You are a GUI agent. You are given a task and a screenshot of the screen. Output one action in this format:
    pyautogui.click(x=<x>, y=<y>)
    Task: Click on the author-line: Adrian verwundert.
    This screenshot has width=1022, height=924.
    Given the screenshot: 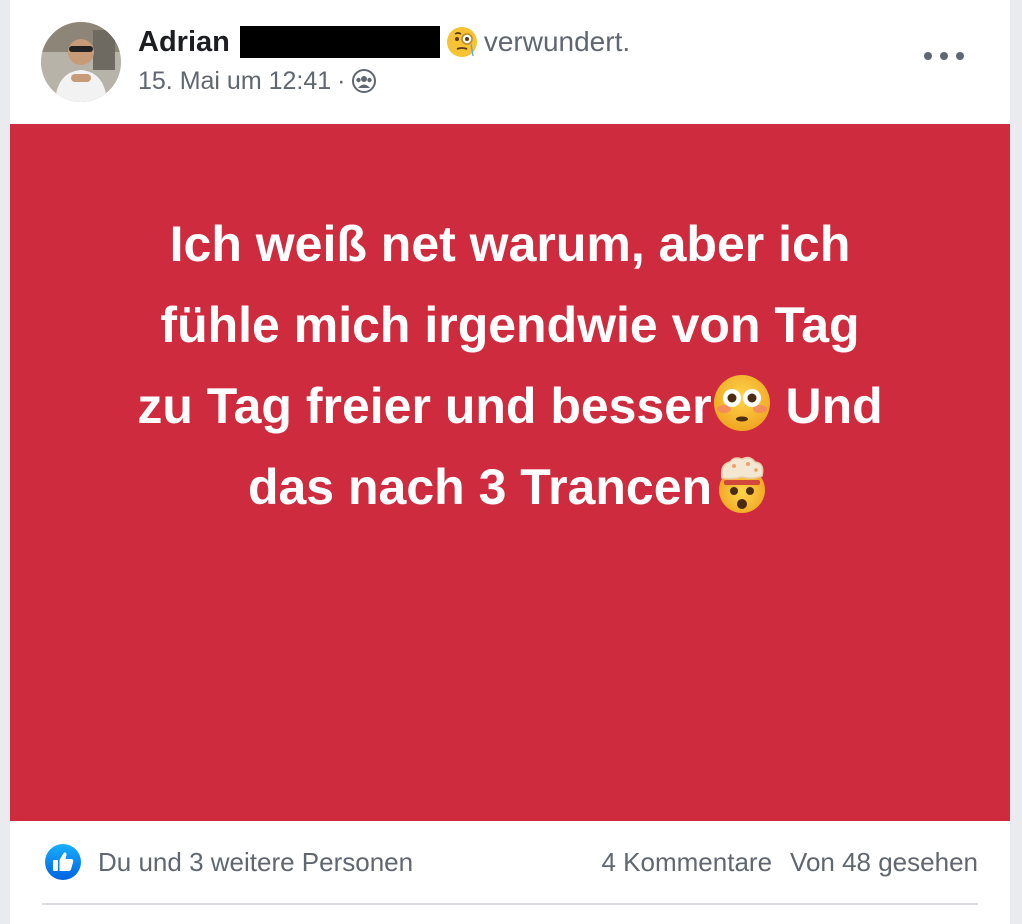 What is the action you would take?
    pyautogui.click(x=384, y=42)
    